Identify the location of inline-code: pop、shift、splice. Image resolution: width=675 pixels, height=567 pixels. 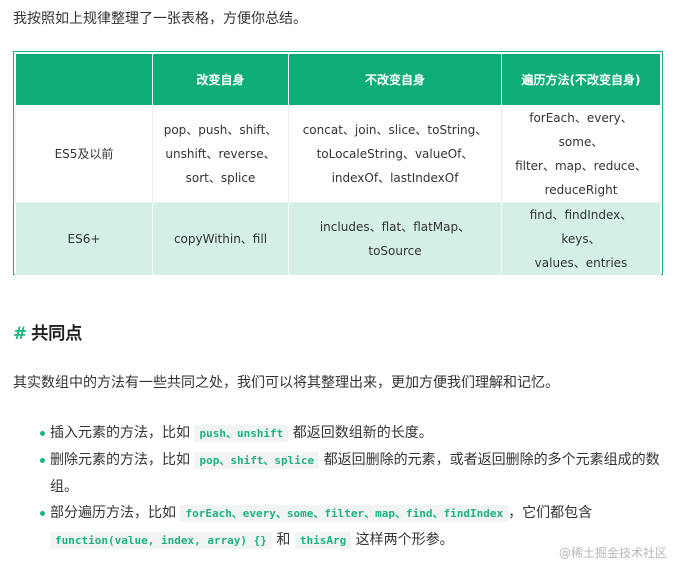
(257, 460).